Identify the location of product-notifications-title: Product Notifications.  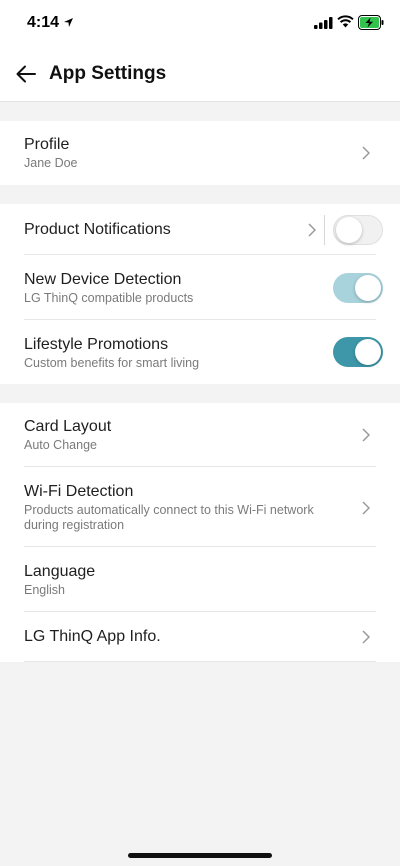
(97, 229).